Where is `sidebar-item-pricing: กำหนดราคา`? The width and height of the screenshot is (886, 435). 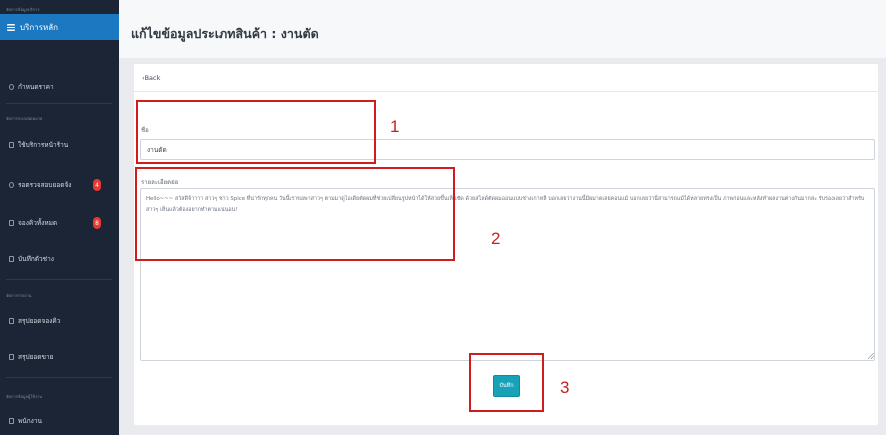
sidebar-item-pricing: กำหนดราคา is located at coordinates (59, 87).